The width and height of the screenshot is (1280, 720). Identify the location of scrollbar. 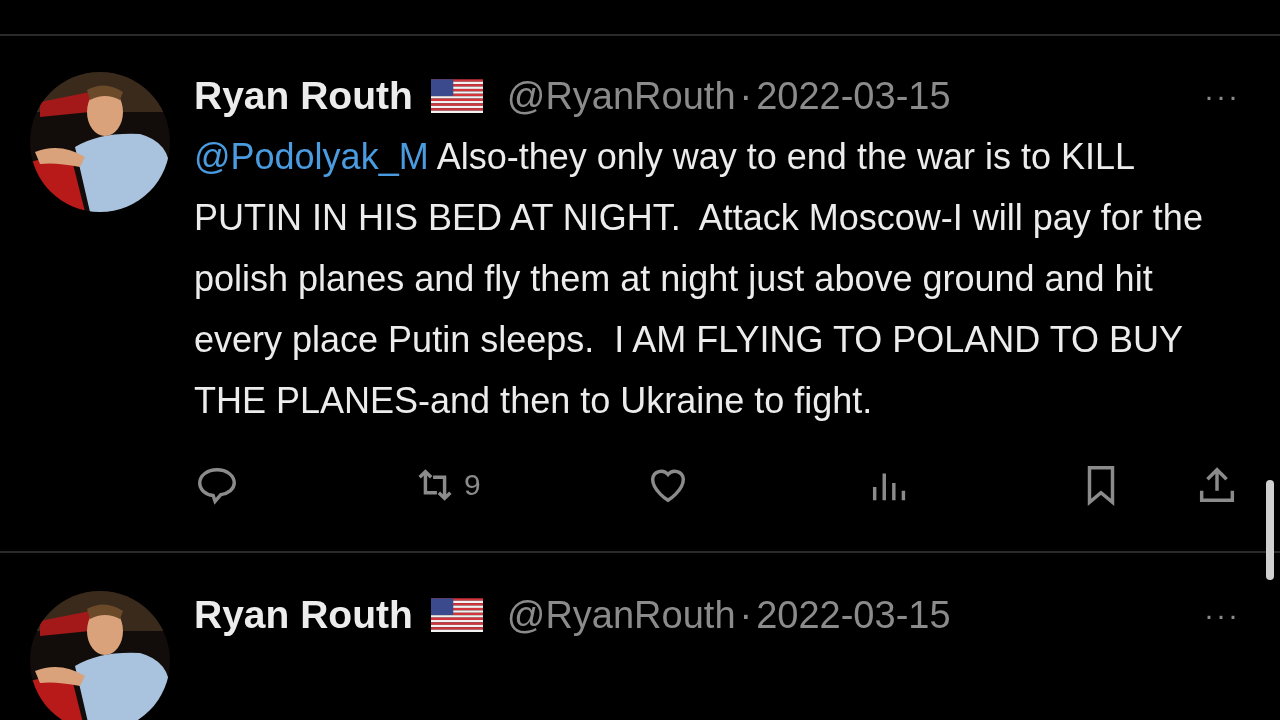
(1270, 530).